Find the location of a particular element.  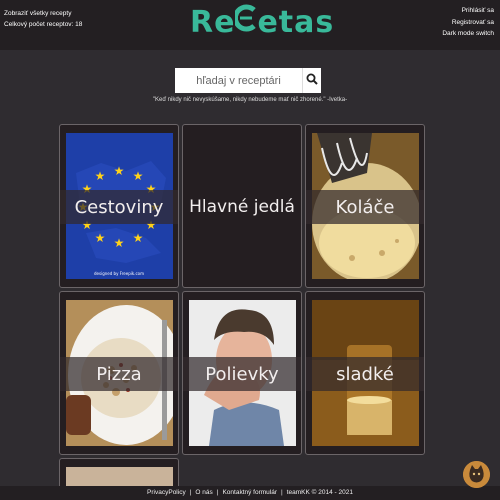

show-all-recipes-link: Zobraziť všetky recepty is located at coordinates (43, 13).